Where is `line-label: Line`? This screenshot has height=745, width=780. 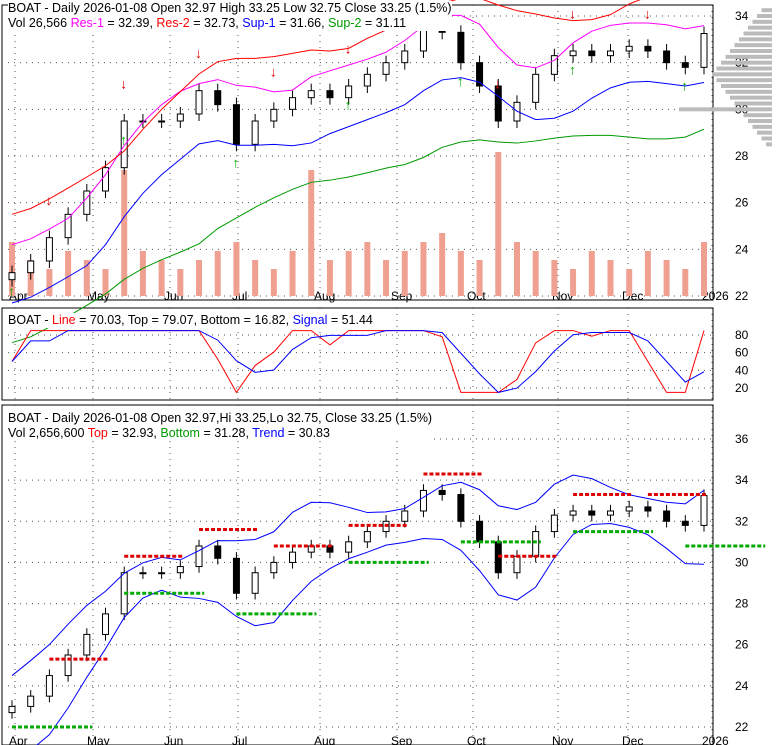
line-label: Line is located at coordinates (64, 320).